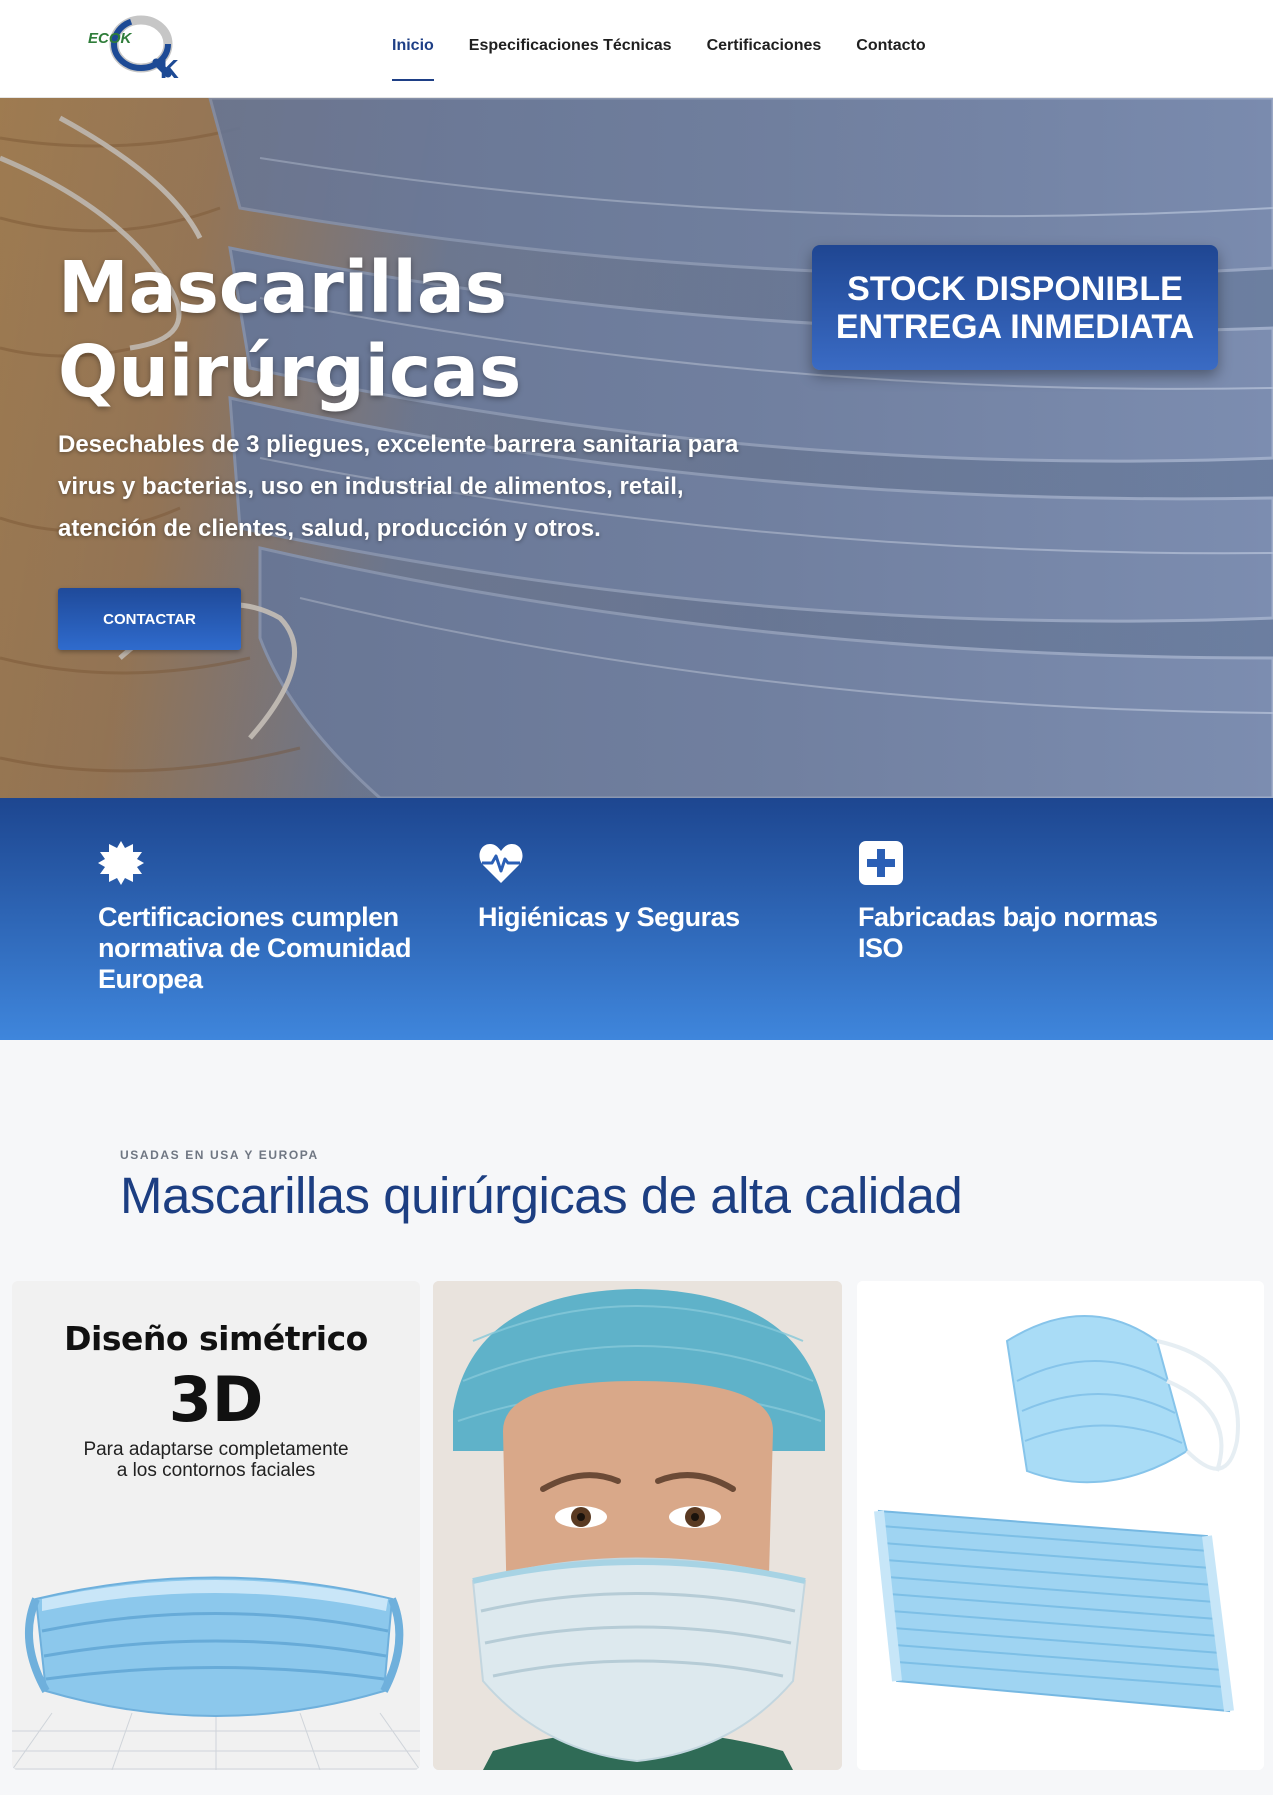 The image size is (1273, 1795). I want to click on mask-stack-image, so click(1060, 1525).